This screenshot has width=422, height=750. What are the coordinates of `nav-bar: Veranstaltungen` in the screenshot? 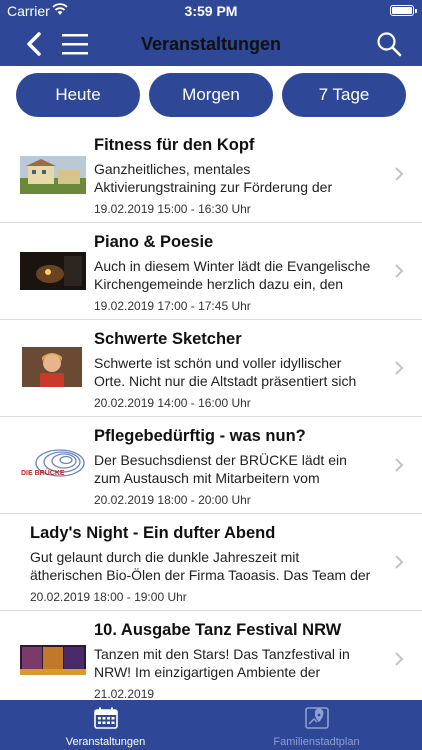 It's located at (211, 44).